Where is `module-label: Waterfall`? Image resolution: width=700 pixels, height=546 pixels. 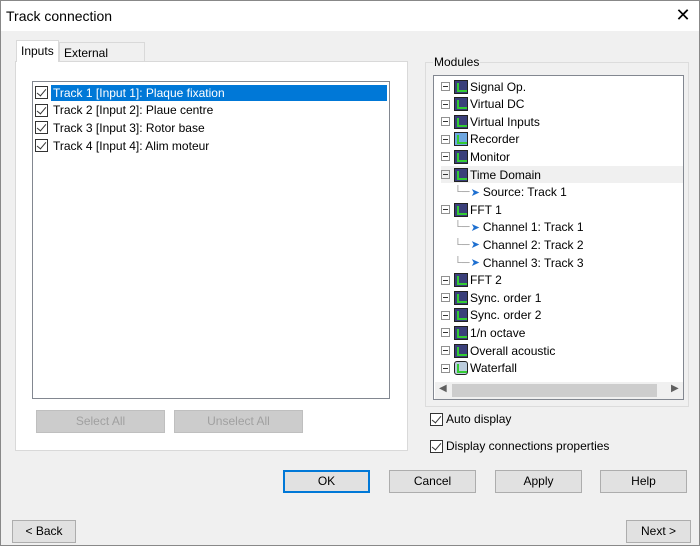
module-label: Waterfall is located at coordinates (493, 368).